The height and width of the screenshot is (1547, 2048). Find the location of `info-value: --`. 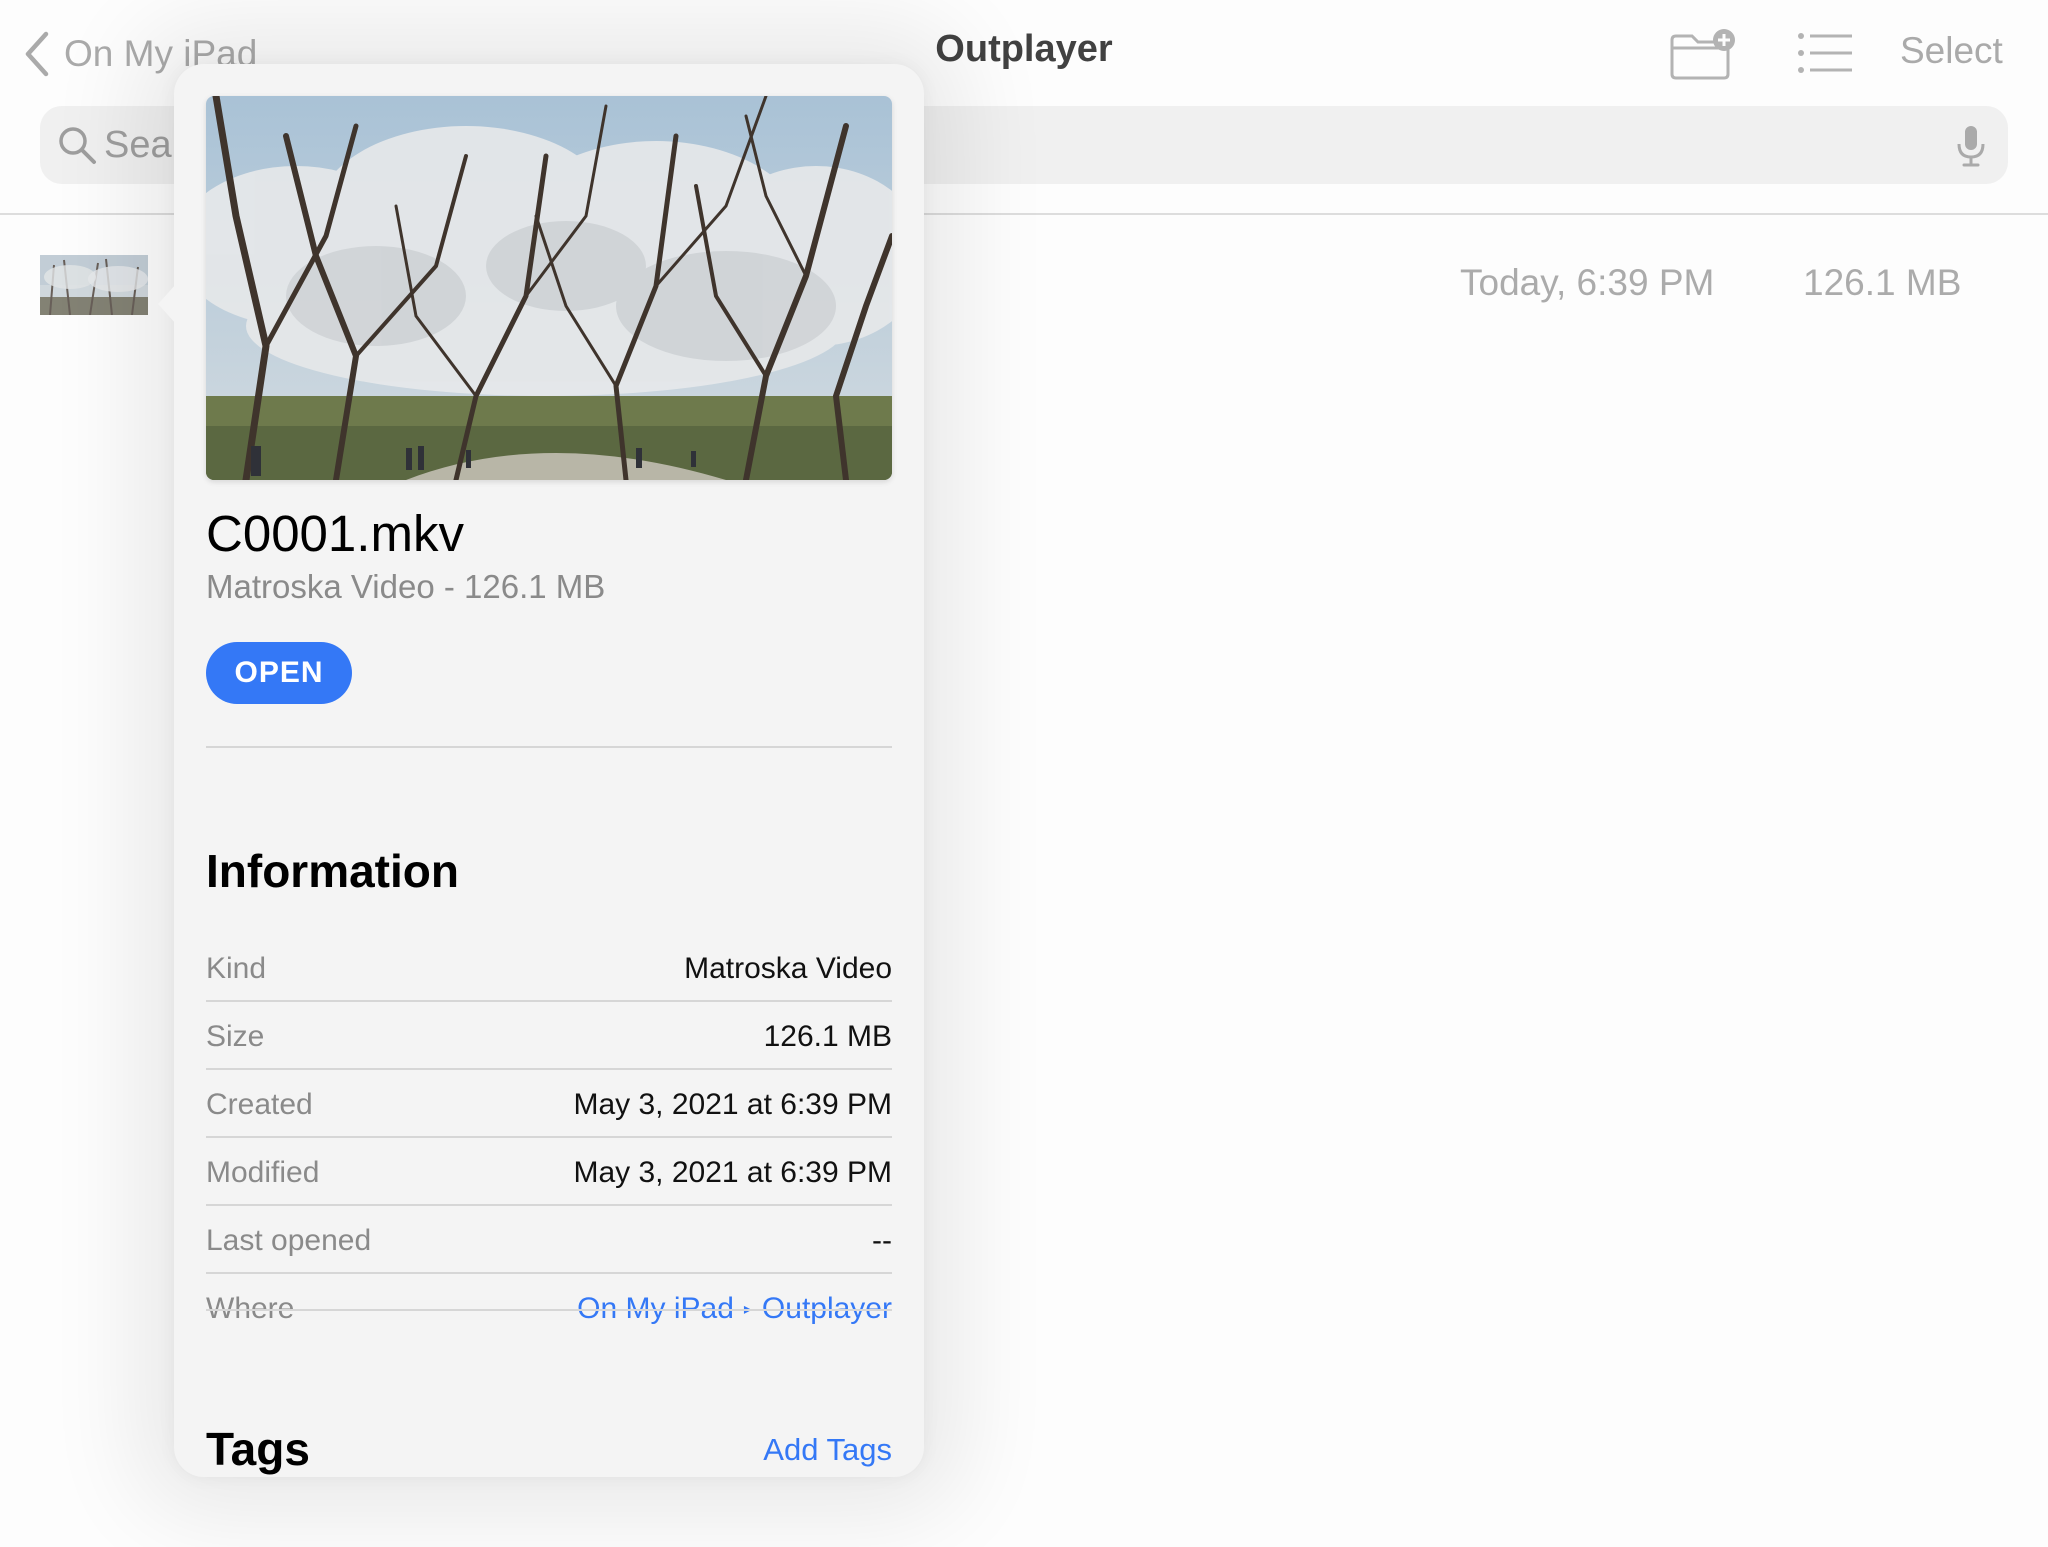

info-value: -- is located at coordinates (882, 1240).